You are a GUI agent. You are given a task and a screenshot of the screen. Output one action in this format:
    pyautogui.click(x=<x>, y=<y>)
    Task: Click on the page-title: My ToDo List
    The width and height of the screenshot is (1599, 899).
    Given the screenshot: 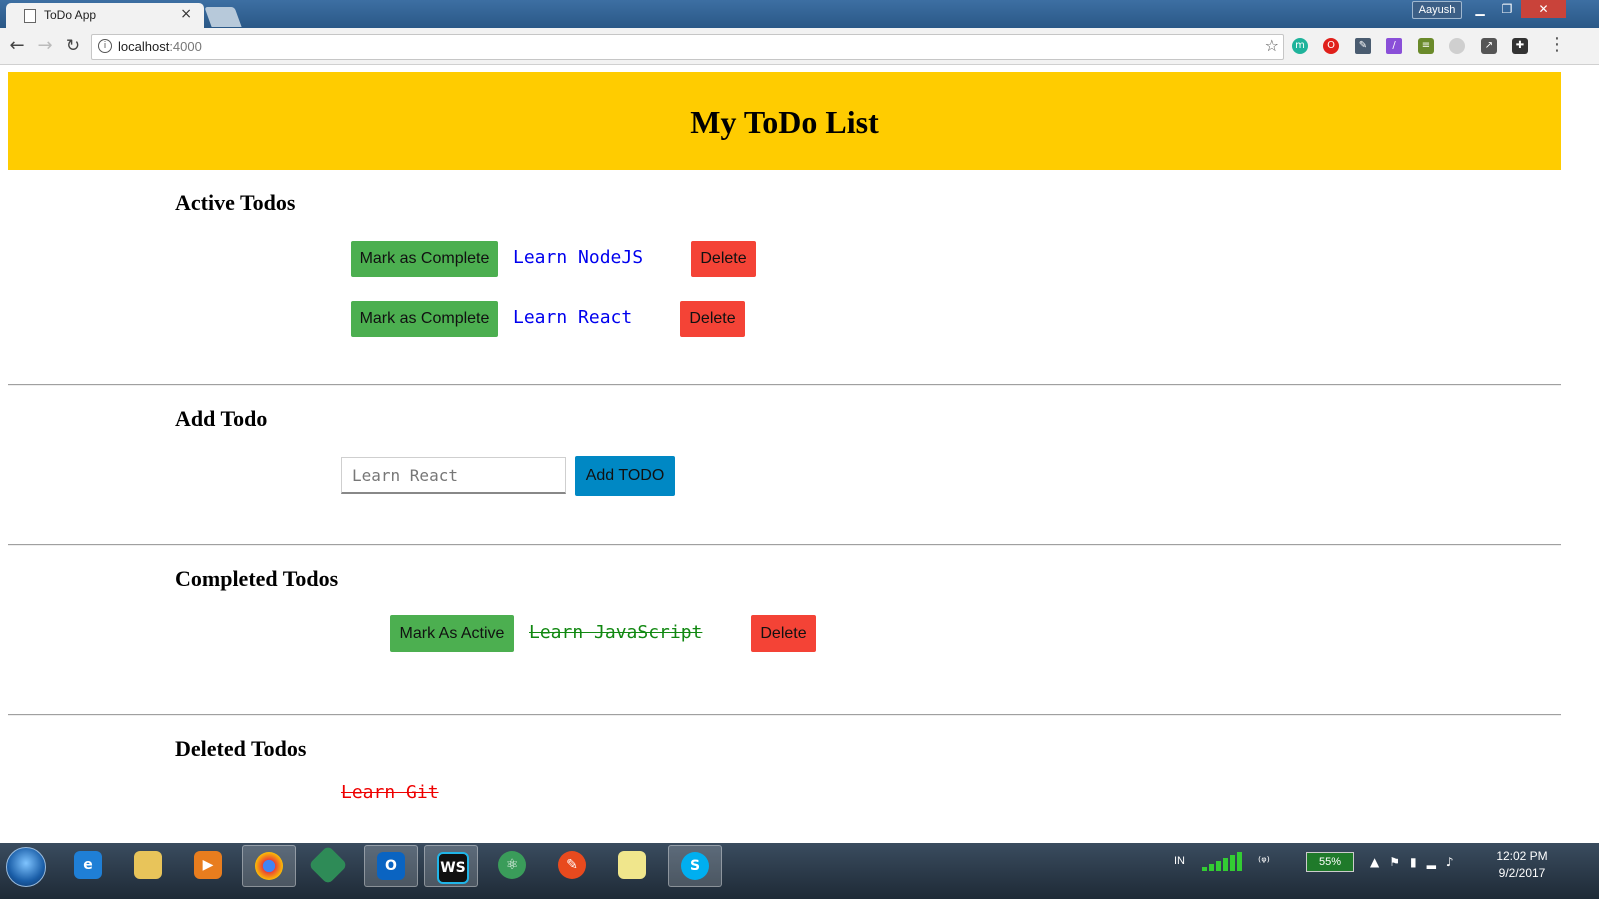 What is the action you would take?
    pyautogui.click(x=784, y=122)
    